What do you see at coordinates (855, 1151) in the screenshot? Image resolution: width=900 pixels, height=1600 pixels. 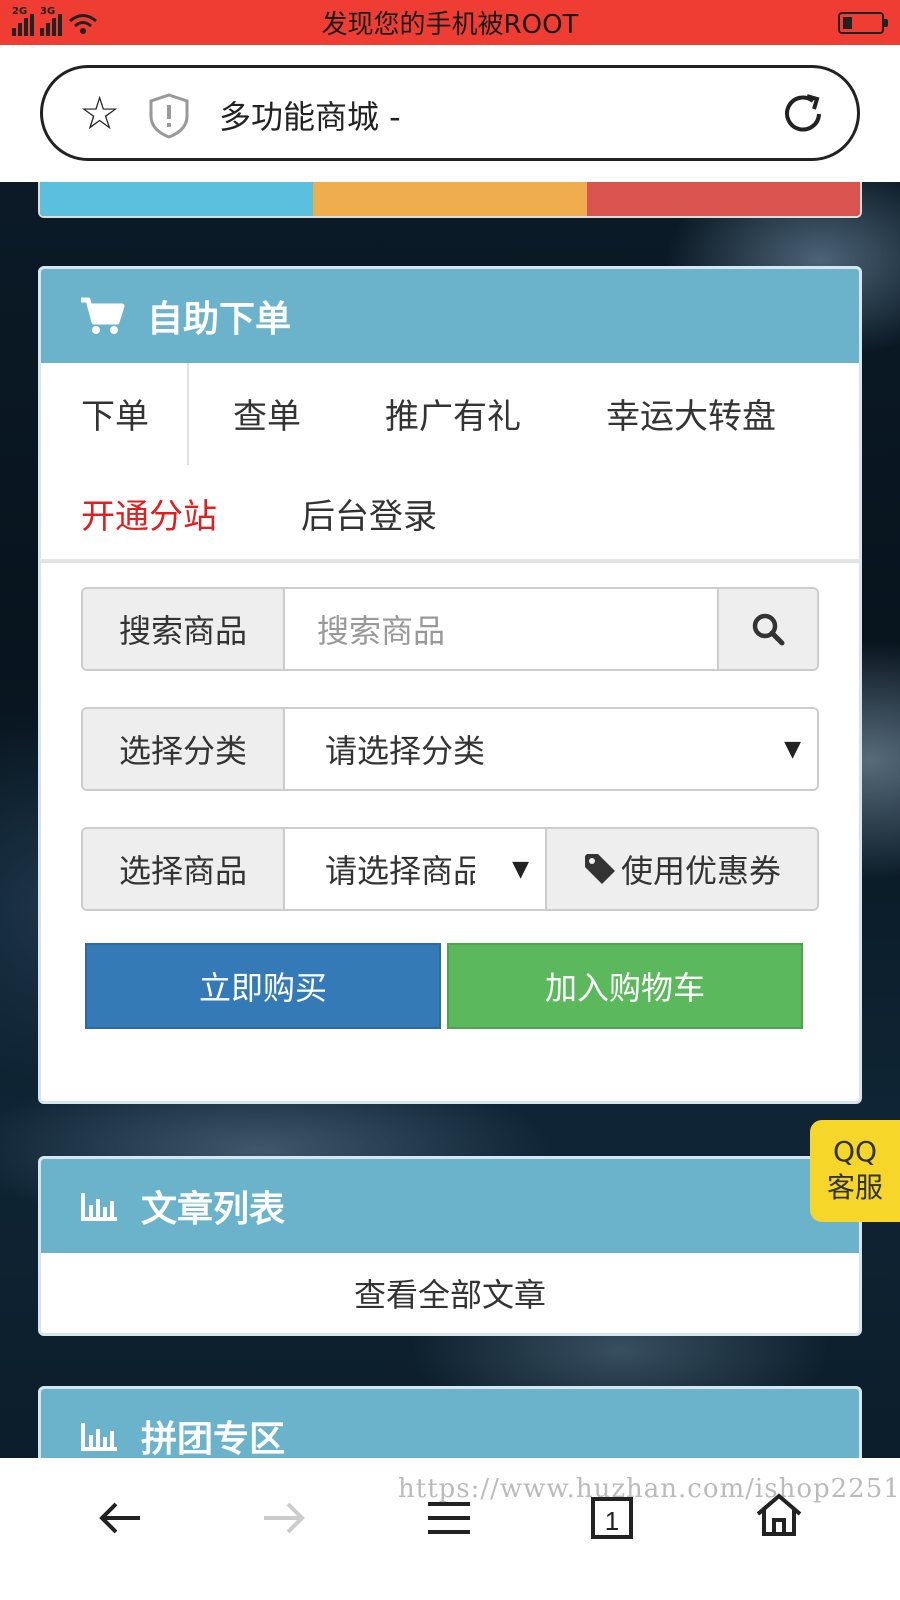 I see `qq-label: QQ` at bounding box center [855, 1151].